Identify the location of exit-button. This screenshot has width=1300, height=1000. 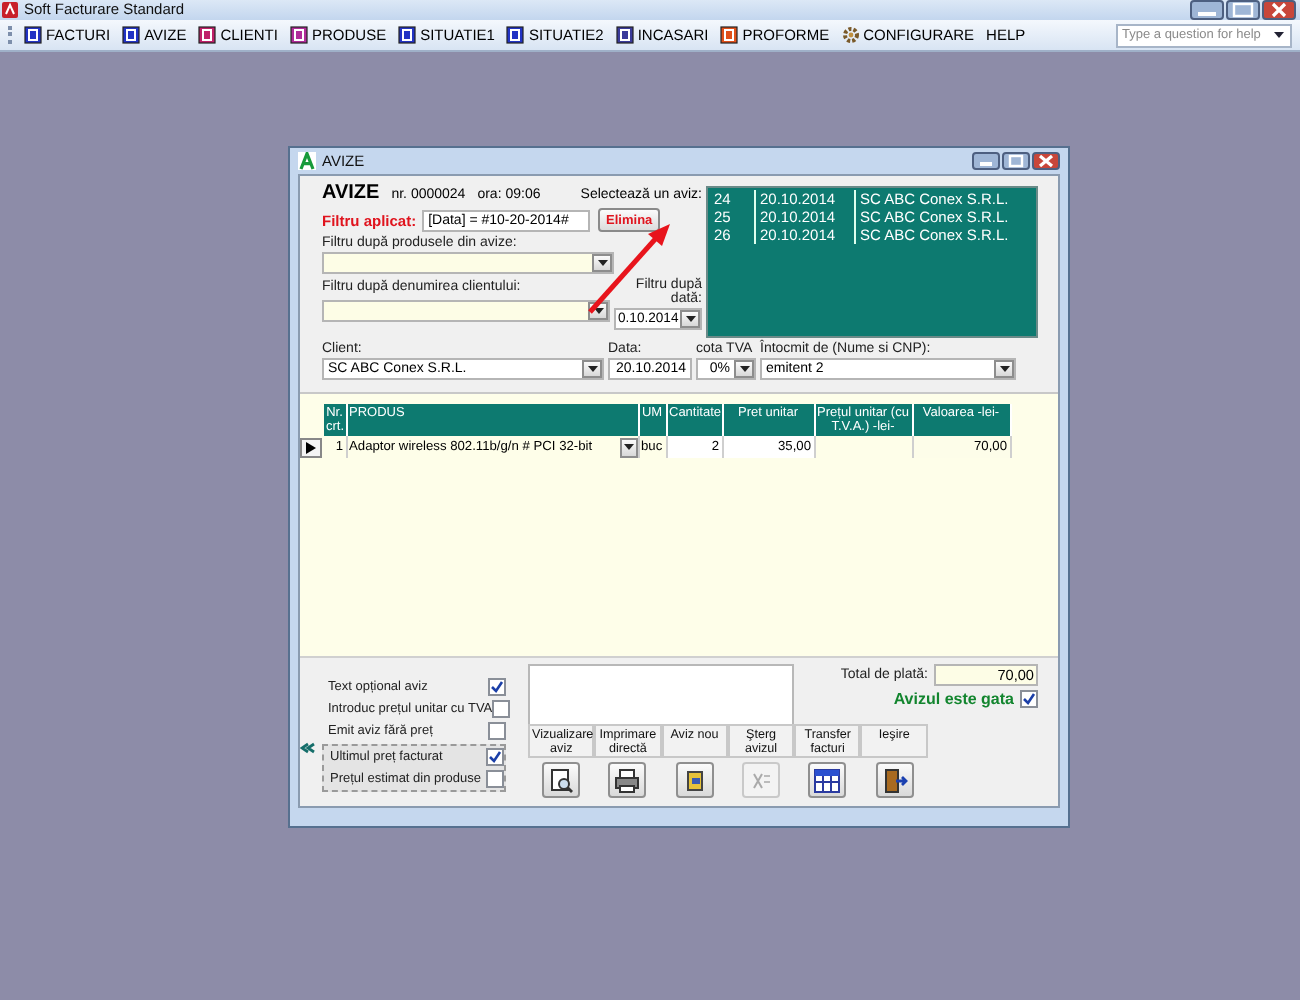
(894, 780).